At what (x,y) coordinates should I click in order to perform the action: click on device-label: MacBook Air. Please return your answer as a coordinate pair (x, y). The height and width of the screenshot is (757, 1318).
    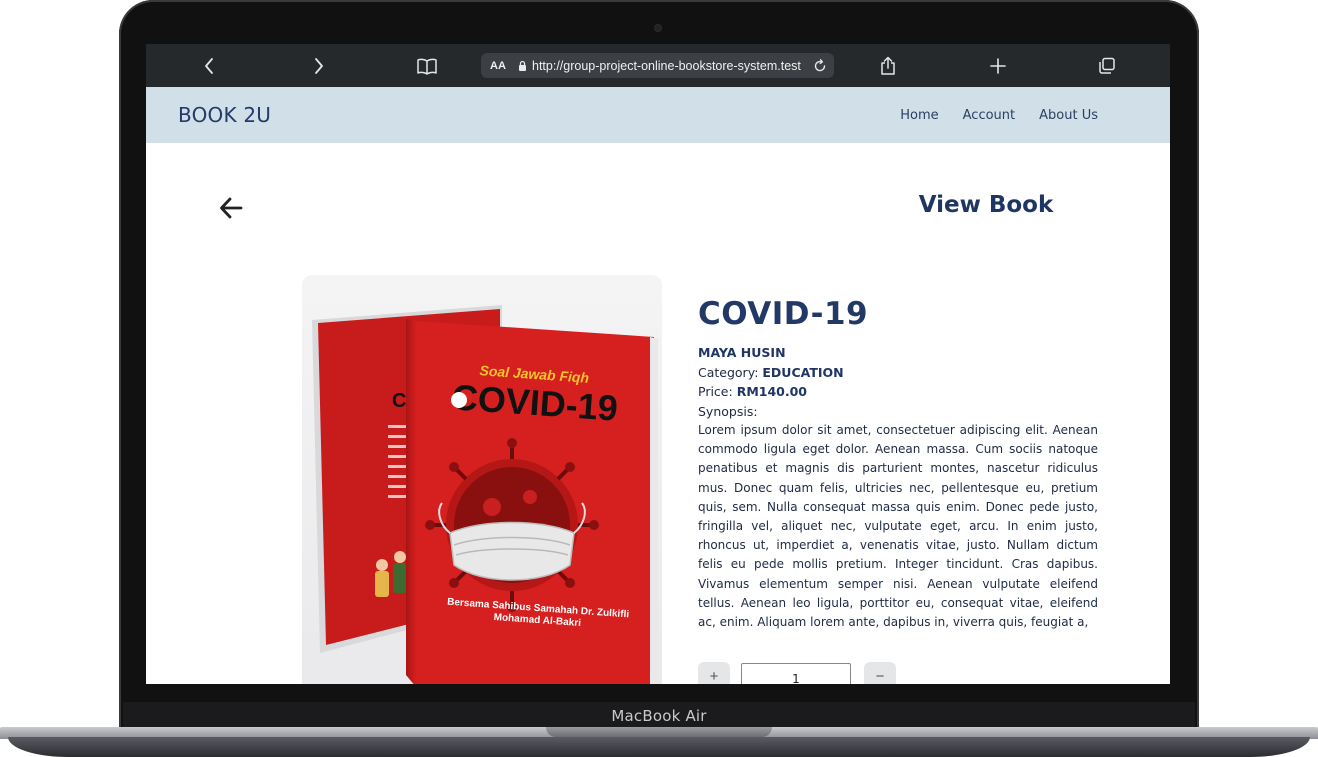
    Looking at the image, I should click on (659, 716).